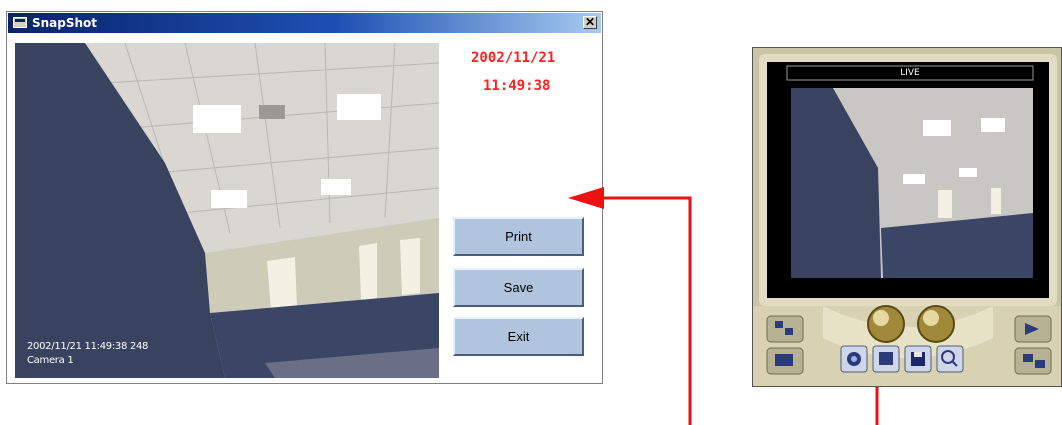 This screenshot has height=425, width=1062. What do you see at coordinates (950, 359) in the screenshot?
I see `zoom-icon` at bounding box center [950, 359].